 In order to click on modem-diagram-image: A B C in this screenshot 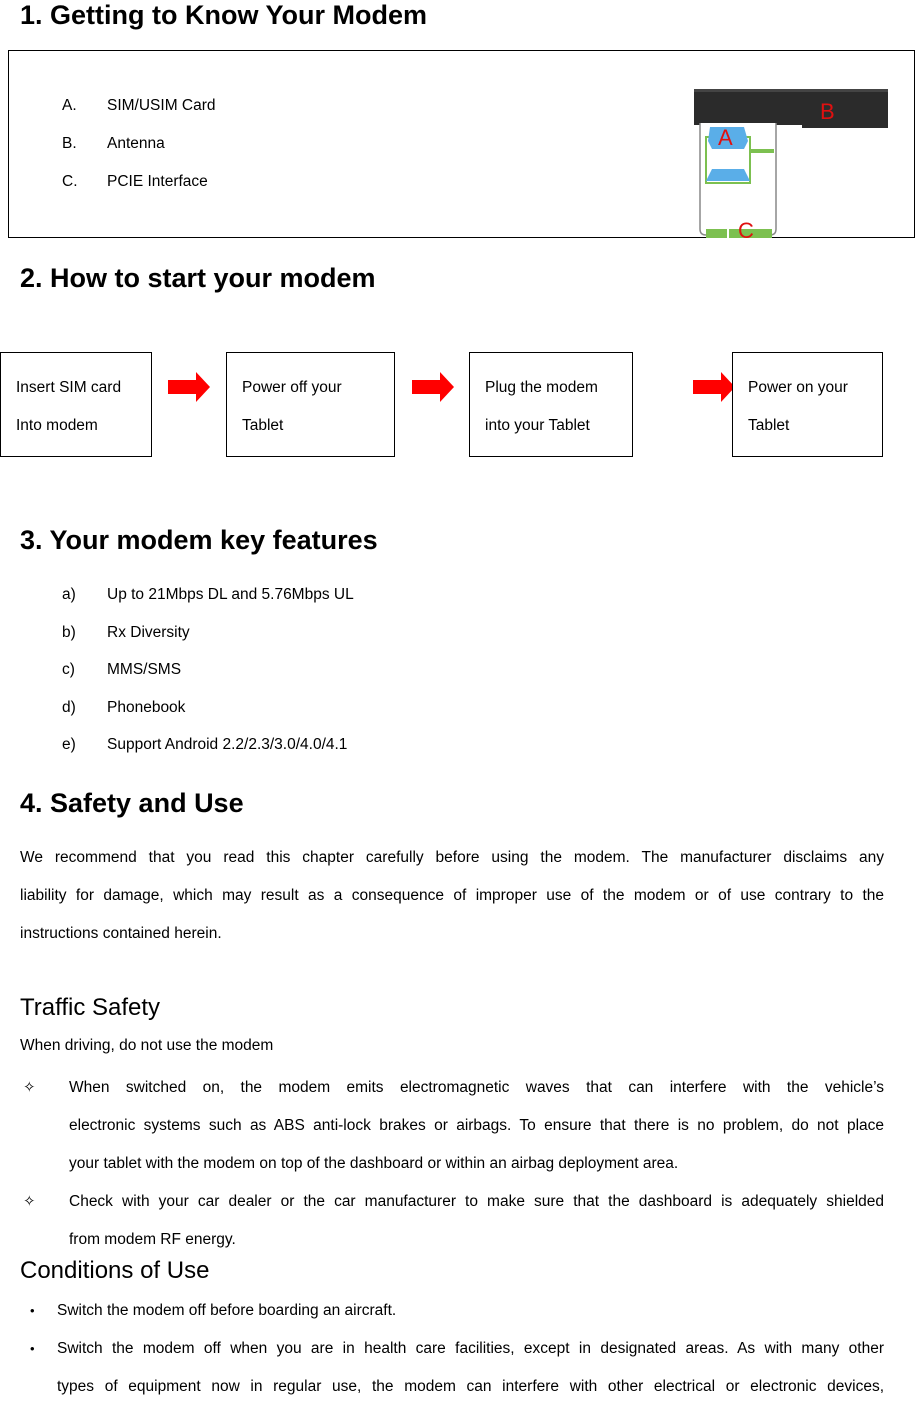, I will do `click(791, 163)`.